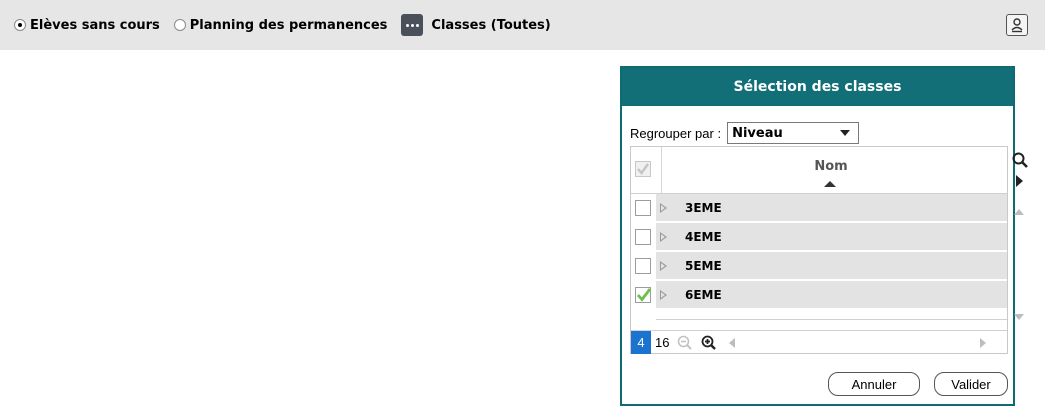 The image size is (1045, 408). Describe the element at coordinates (95, 25) in the screenshot. I see `radio-label: Elèves sans cours` at that location.